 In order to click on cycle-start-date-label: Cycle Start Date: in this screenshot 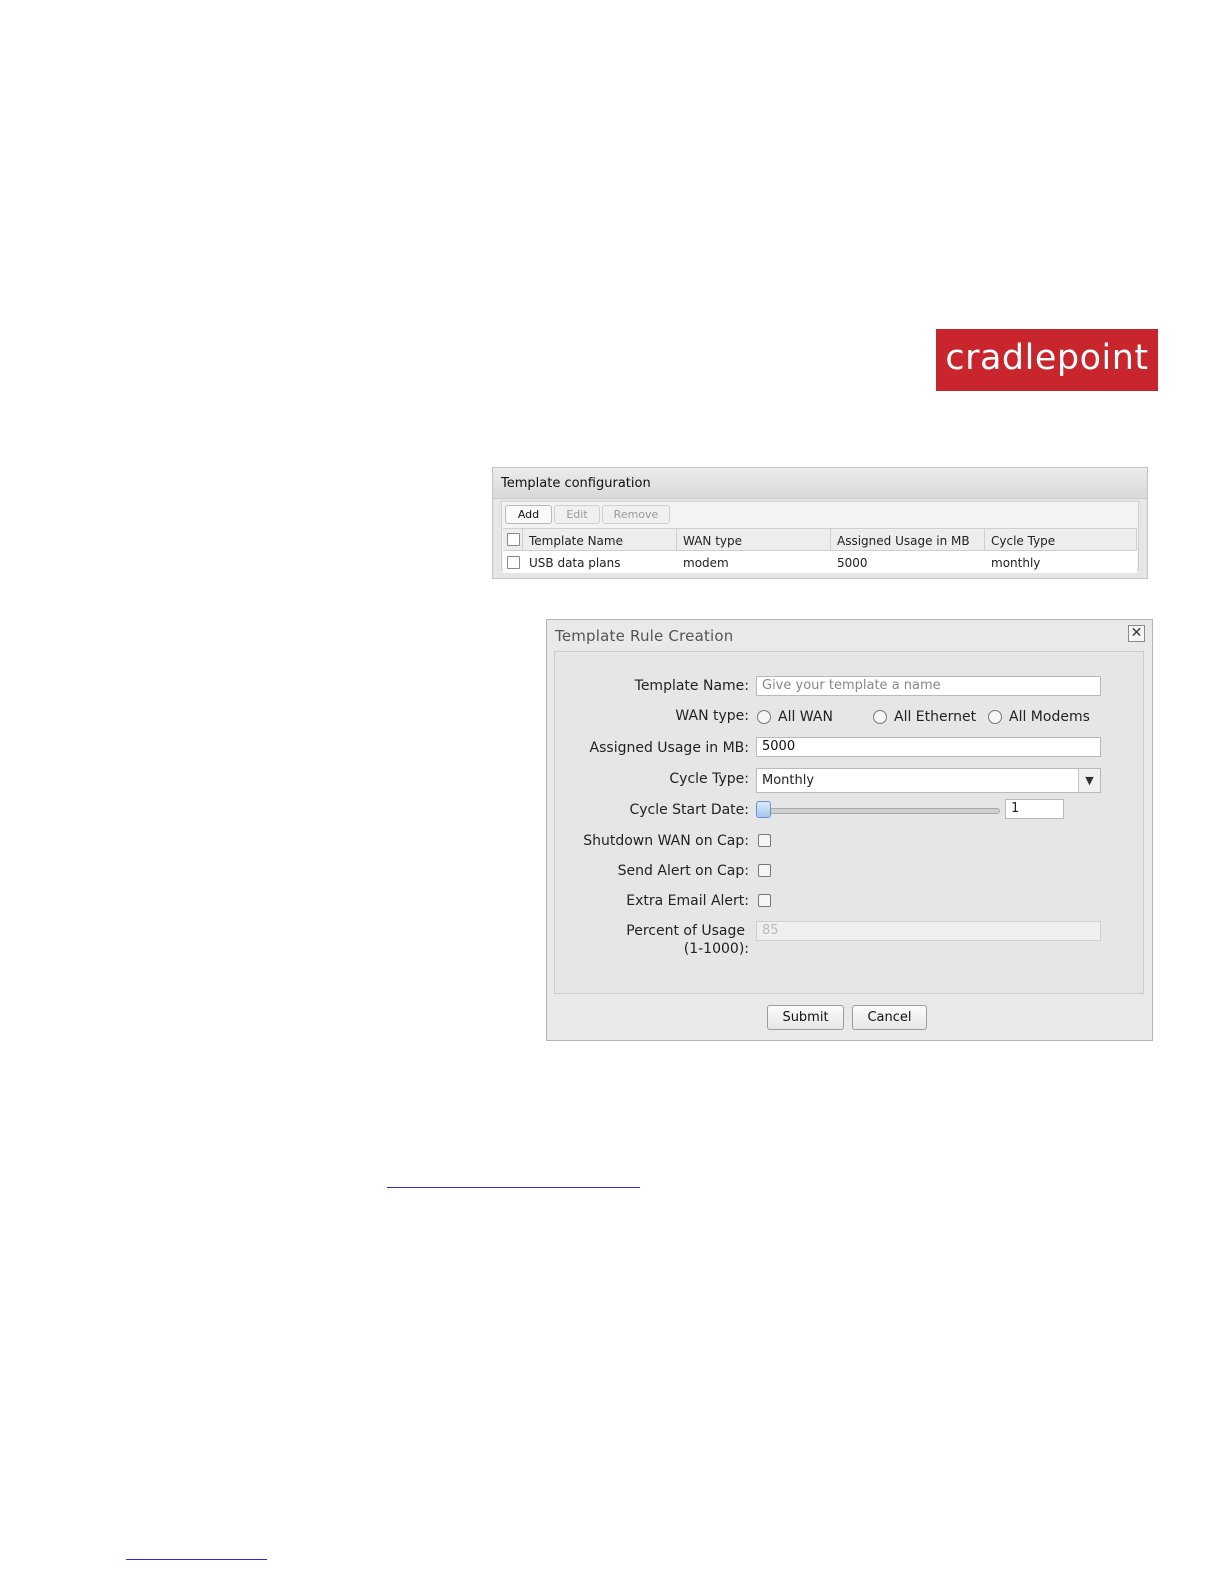, I will do `click(689, 810)`.